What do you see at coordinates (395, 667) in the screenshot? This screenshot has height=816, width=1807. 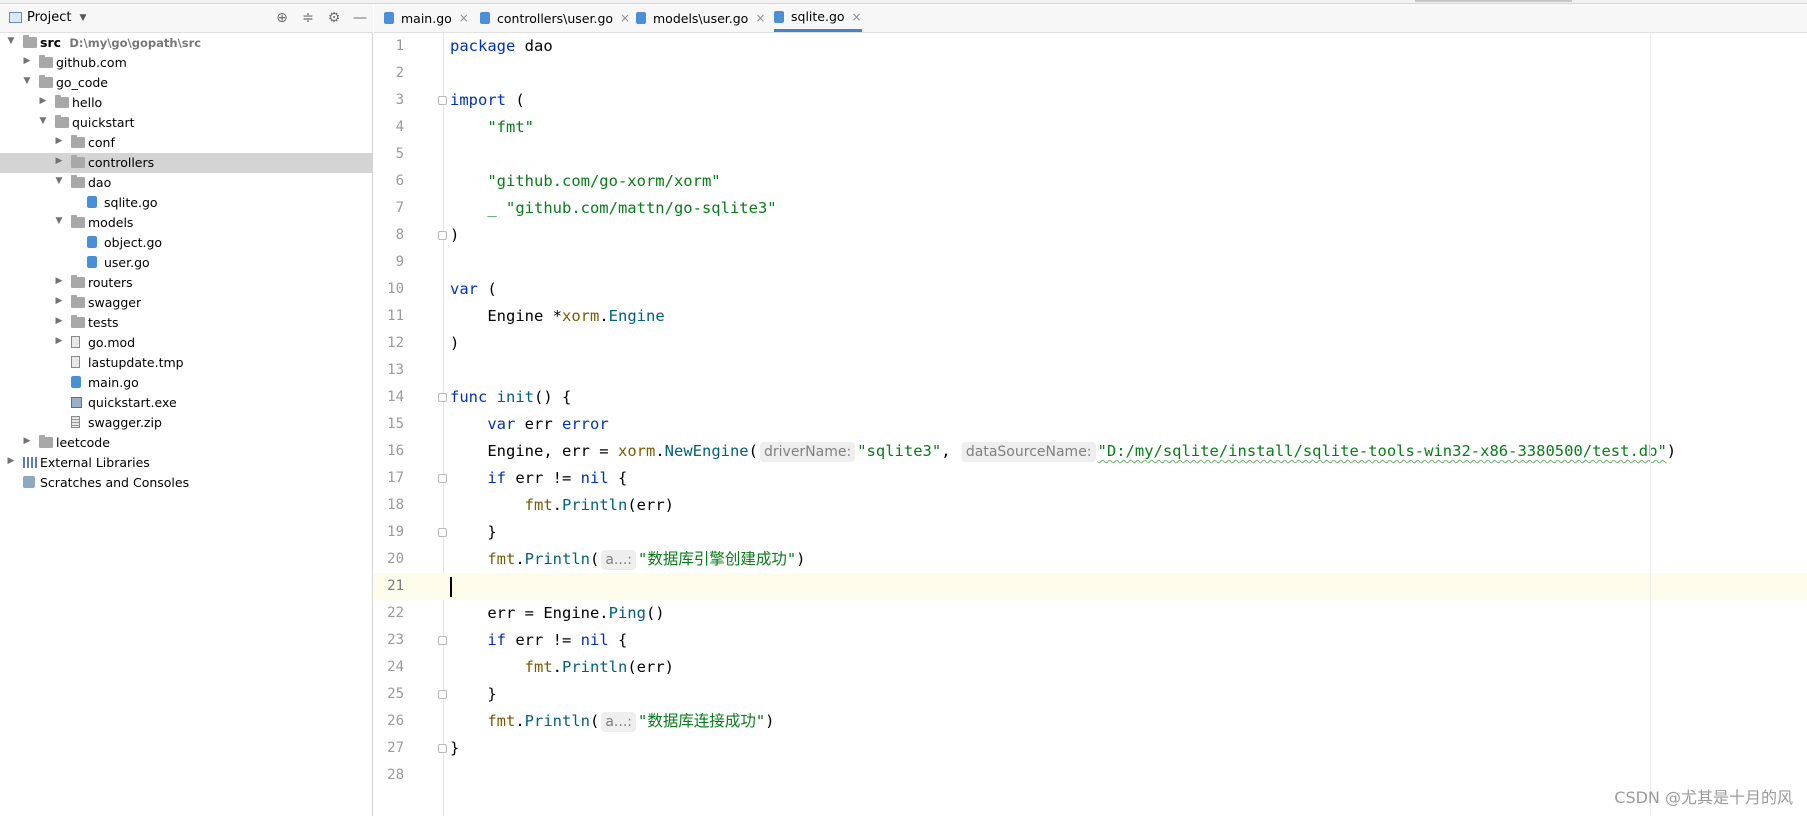 I see `line-number: 24` at bounding box center [395, 667].